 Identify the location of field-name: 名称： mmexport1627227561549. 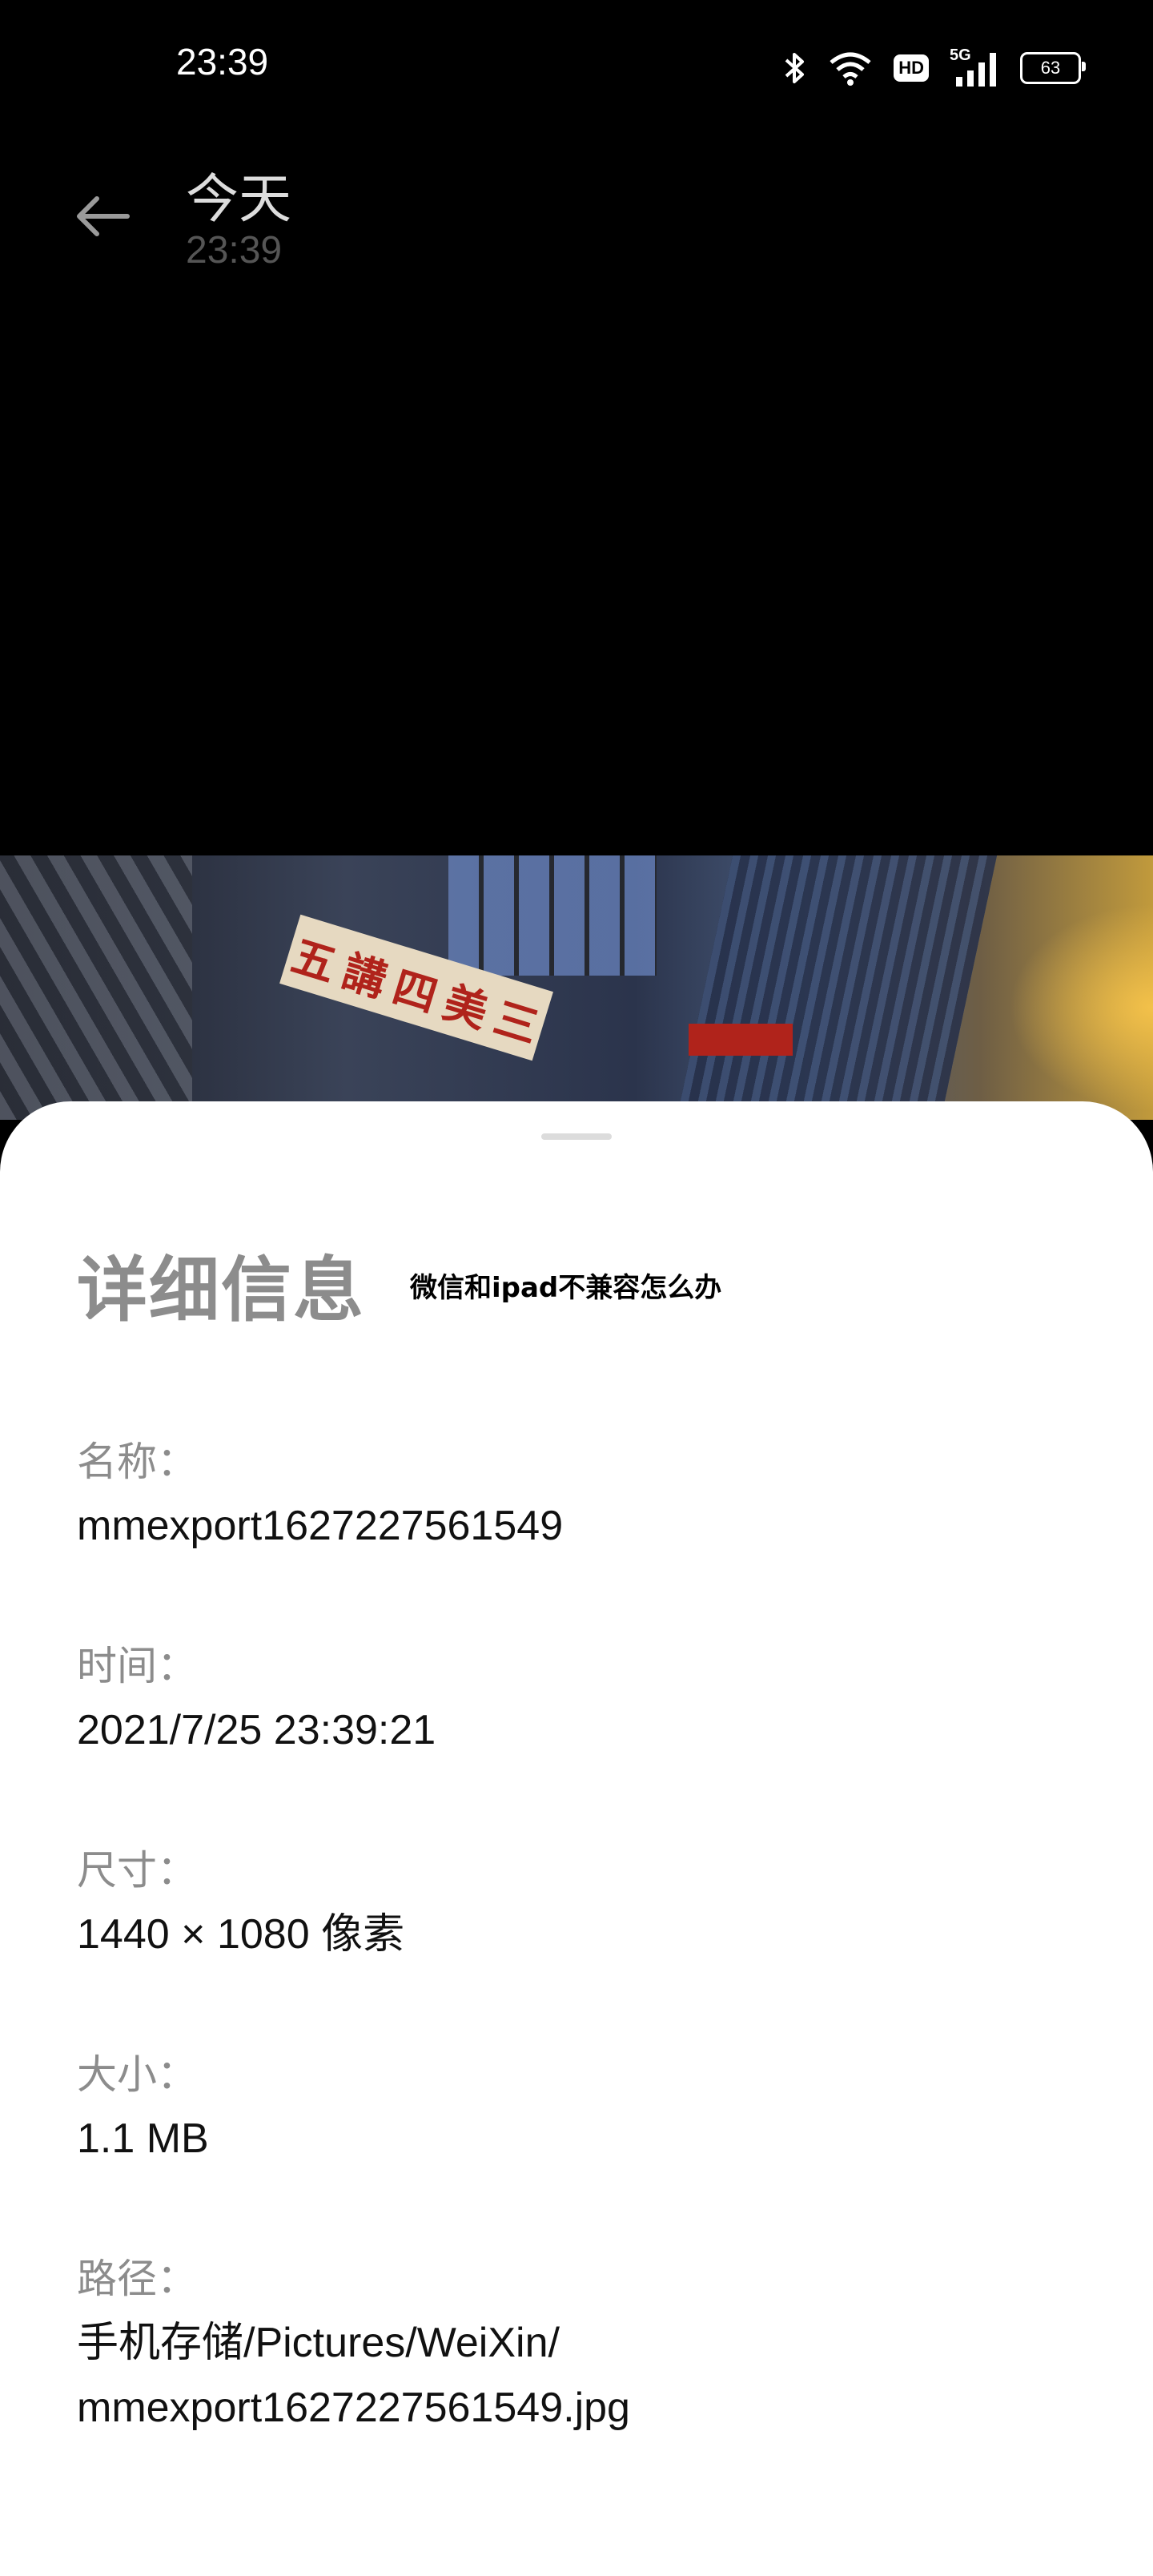
(578, 1494).